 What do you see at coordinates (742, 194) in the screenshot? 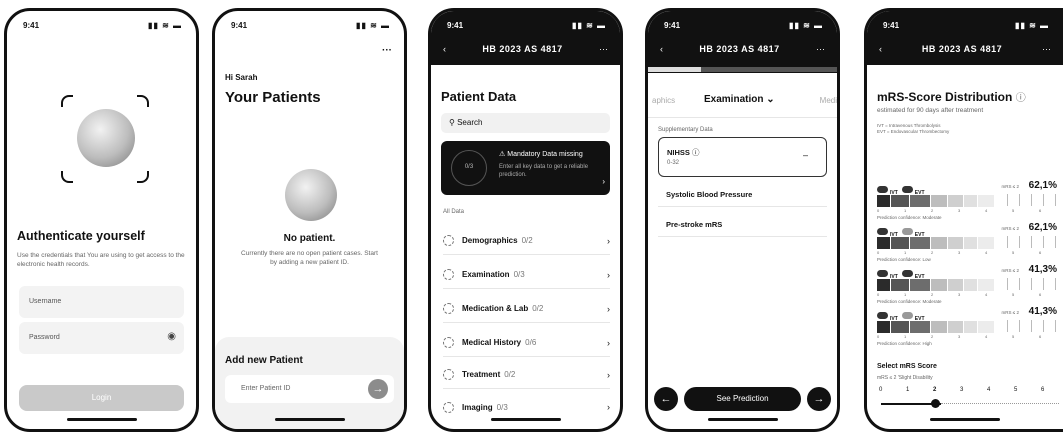
I see `systolic-bp-field: Systolic Blood Pressure` at bounding box center [742, 194].